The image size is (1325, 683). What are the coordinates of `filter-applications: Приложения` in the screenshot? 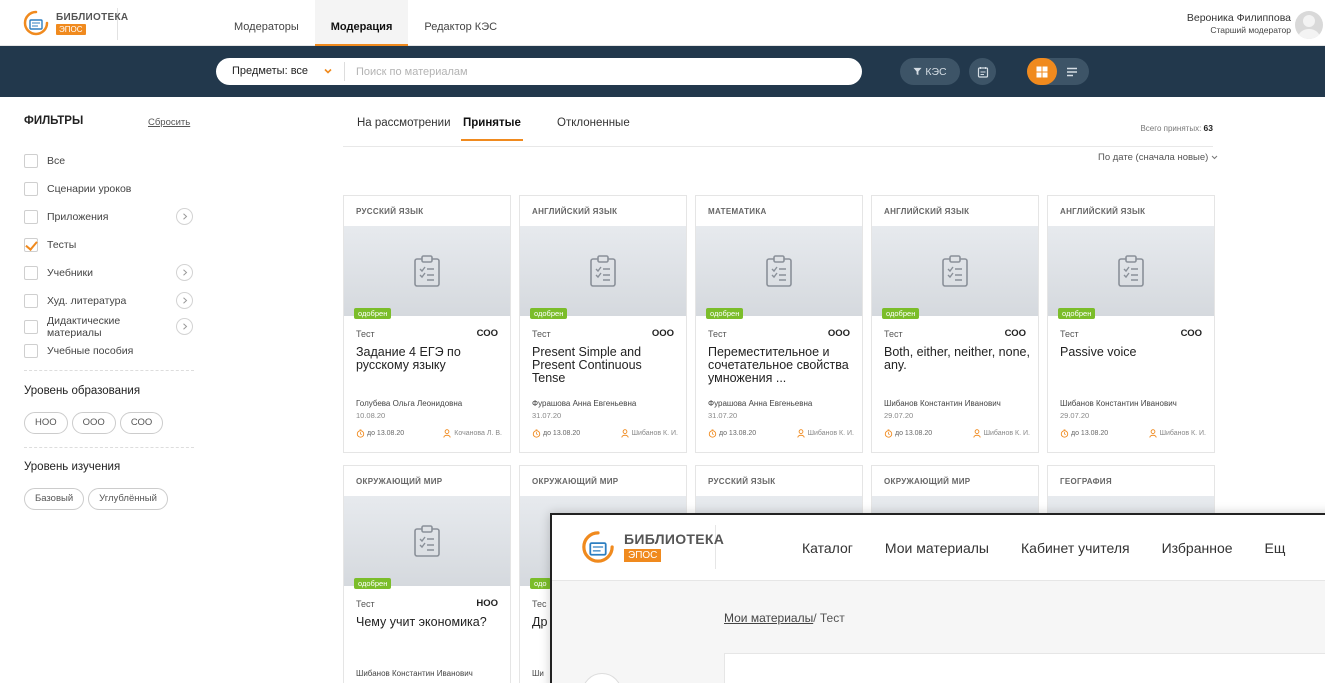 It's located at (109, 217).